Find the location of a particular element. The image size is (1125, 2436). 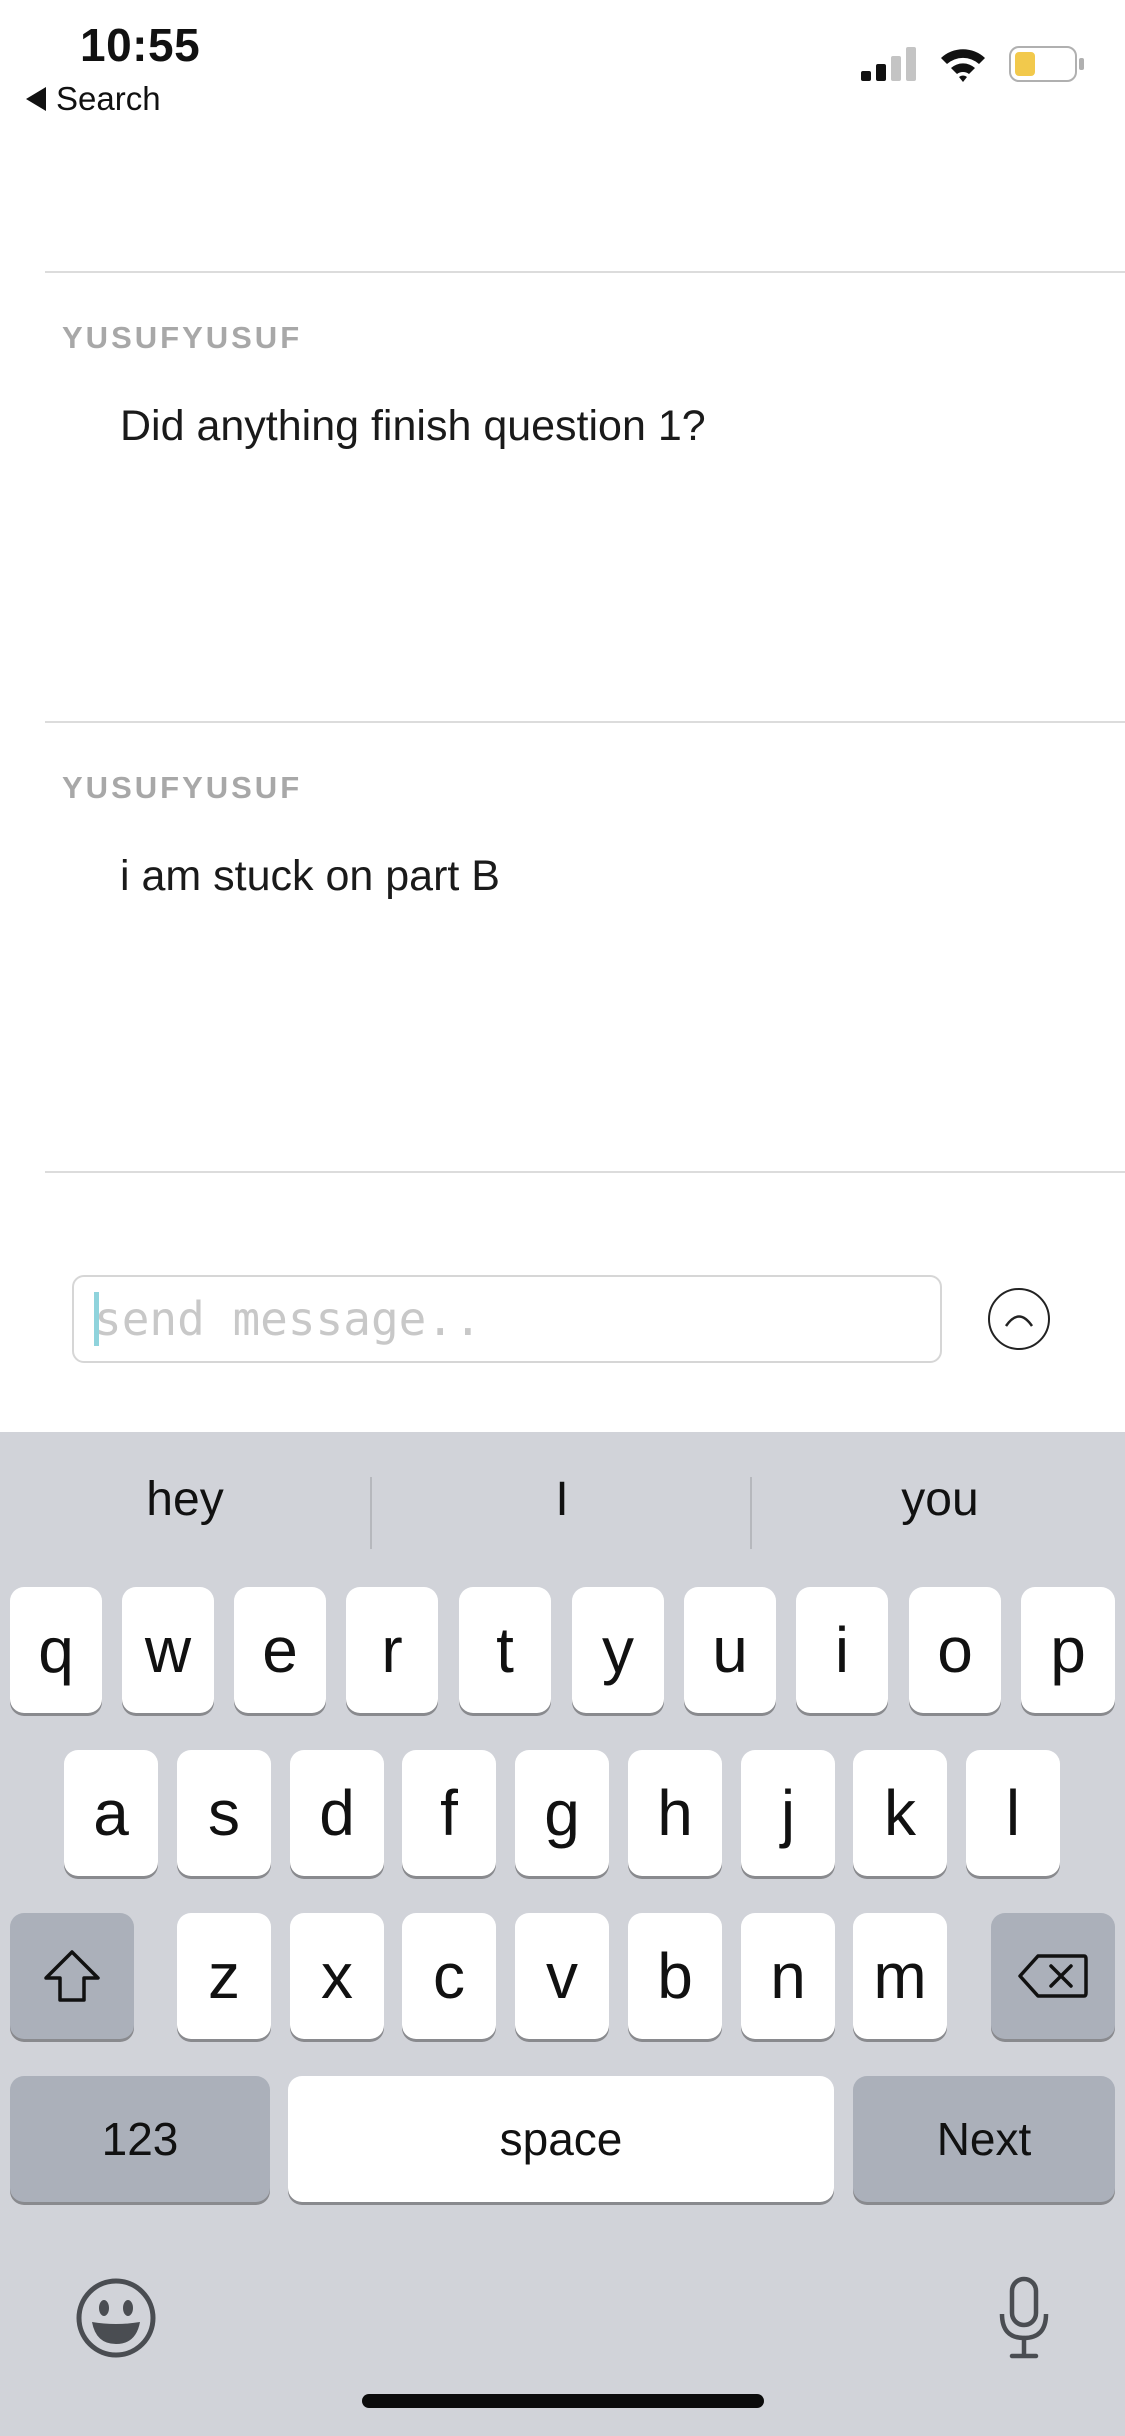

status-icons is located at coordinates (973, 64).